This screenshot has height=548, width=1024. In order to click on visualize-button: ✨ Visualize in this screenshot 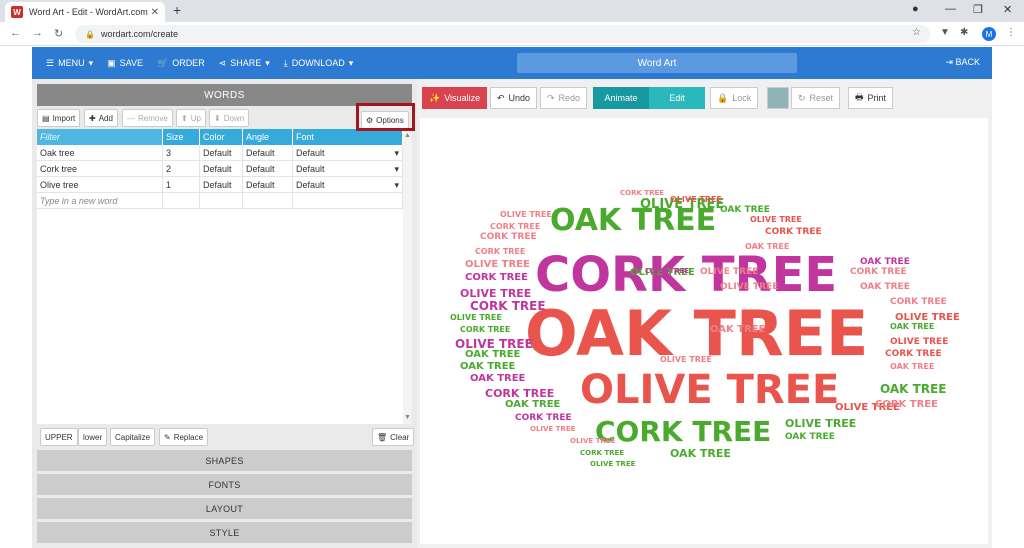, I will do `click(455, 98)`.